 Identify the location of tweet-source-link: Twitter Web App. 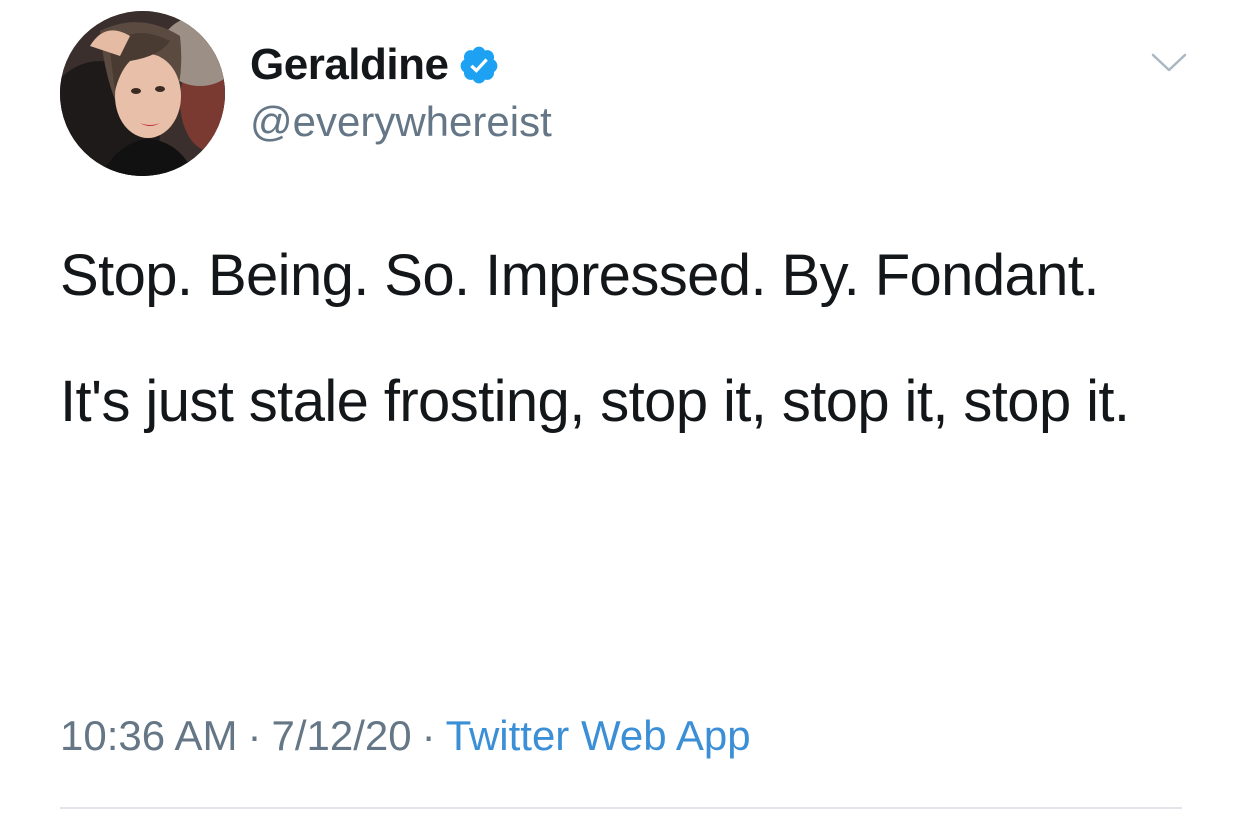
(598, 735).